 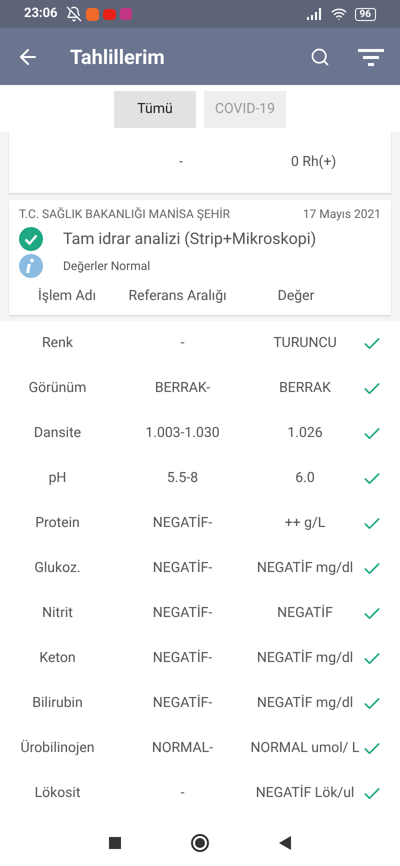 I want to click on reference-cell-text: 5.5-8, so click(x=183, y=478).